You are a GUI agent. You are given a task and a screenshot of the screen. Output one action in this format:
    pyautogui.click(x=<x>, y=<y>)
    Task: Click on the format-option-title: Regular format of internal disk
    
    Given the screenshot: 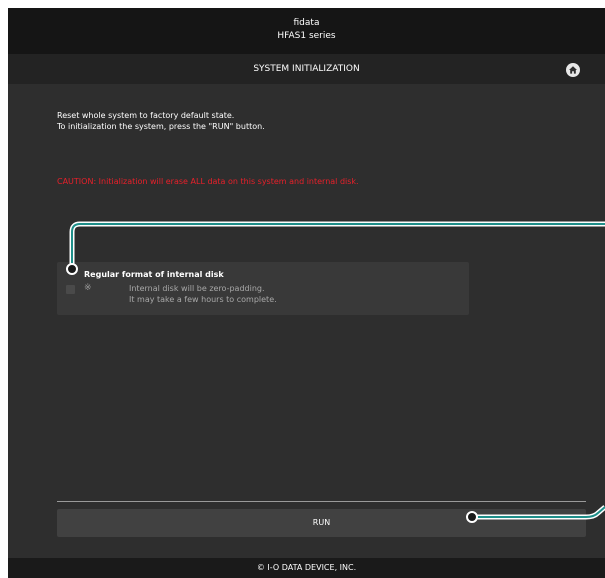 What is the action you would take?
    pyautogui.click(x=154, y=274)
    